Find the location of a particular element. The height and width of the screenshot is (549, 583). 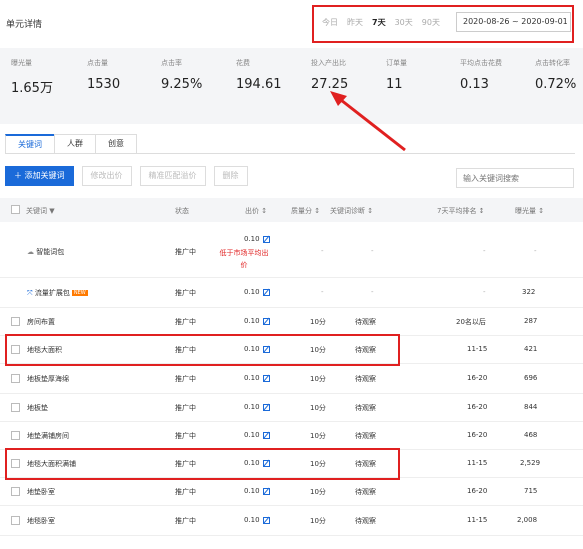

impressions-cell: 322 is located at coordinates (529, 292).